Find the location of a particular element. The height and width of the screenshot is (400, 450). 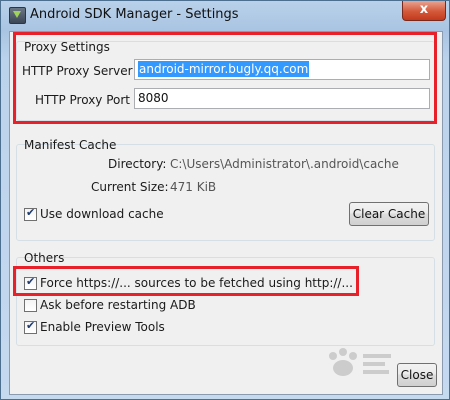

current-size-value: 471 KiB is located at coordinates (193, 187).